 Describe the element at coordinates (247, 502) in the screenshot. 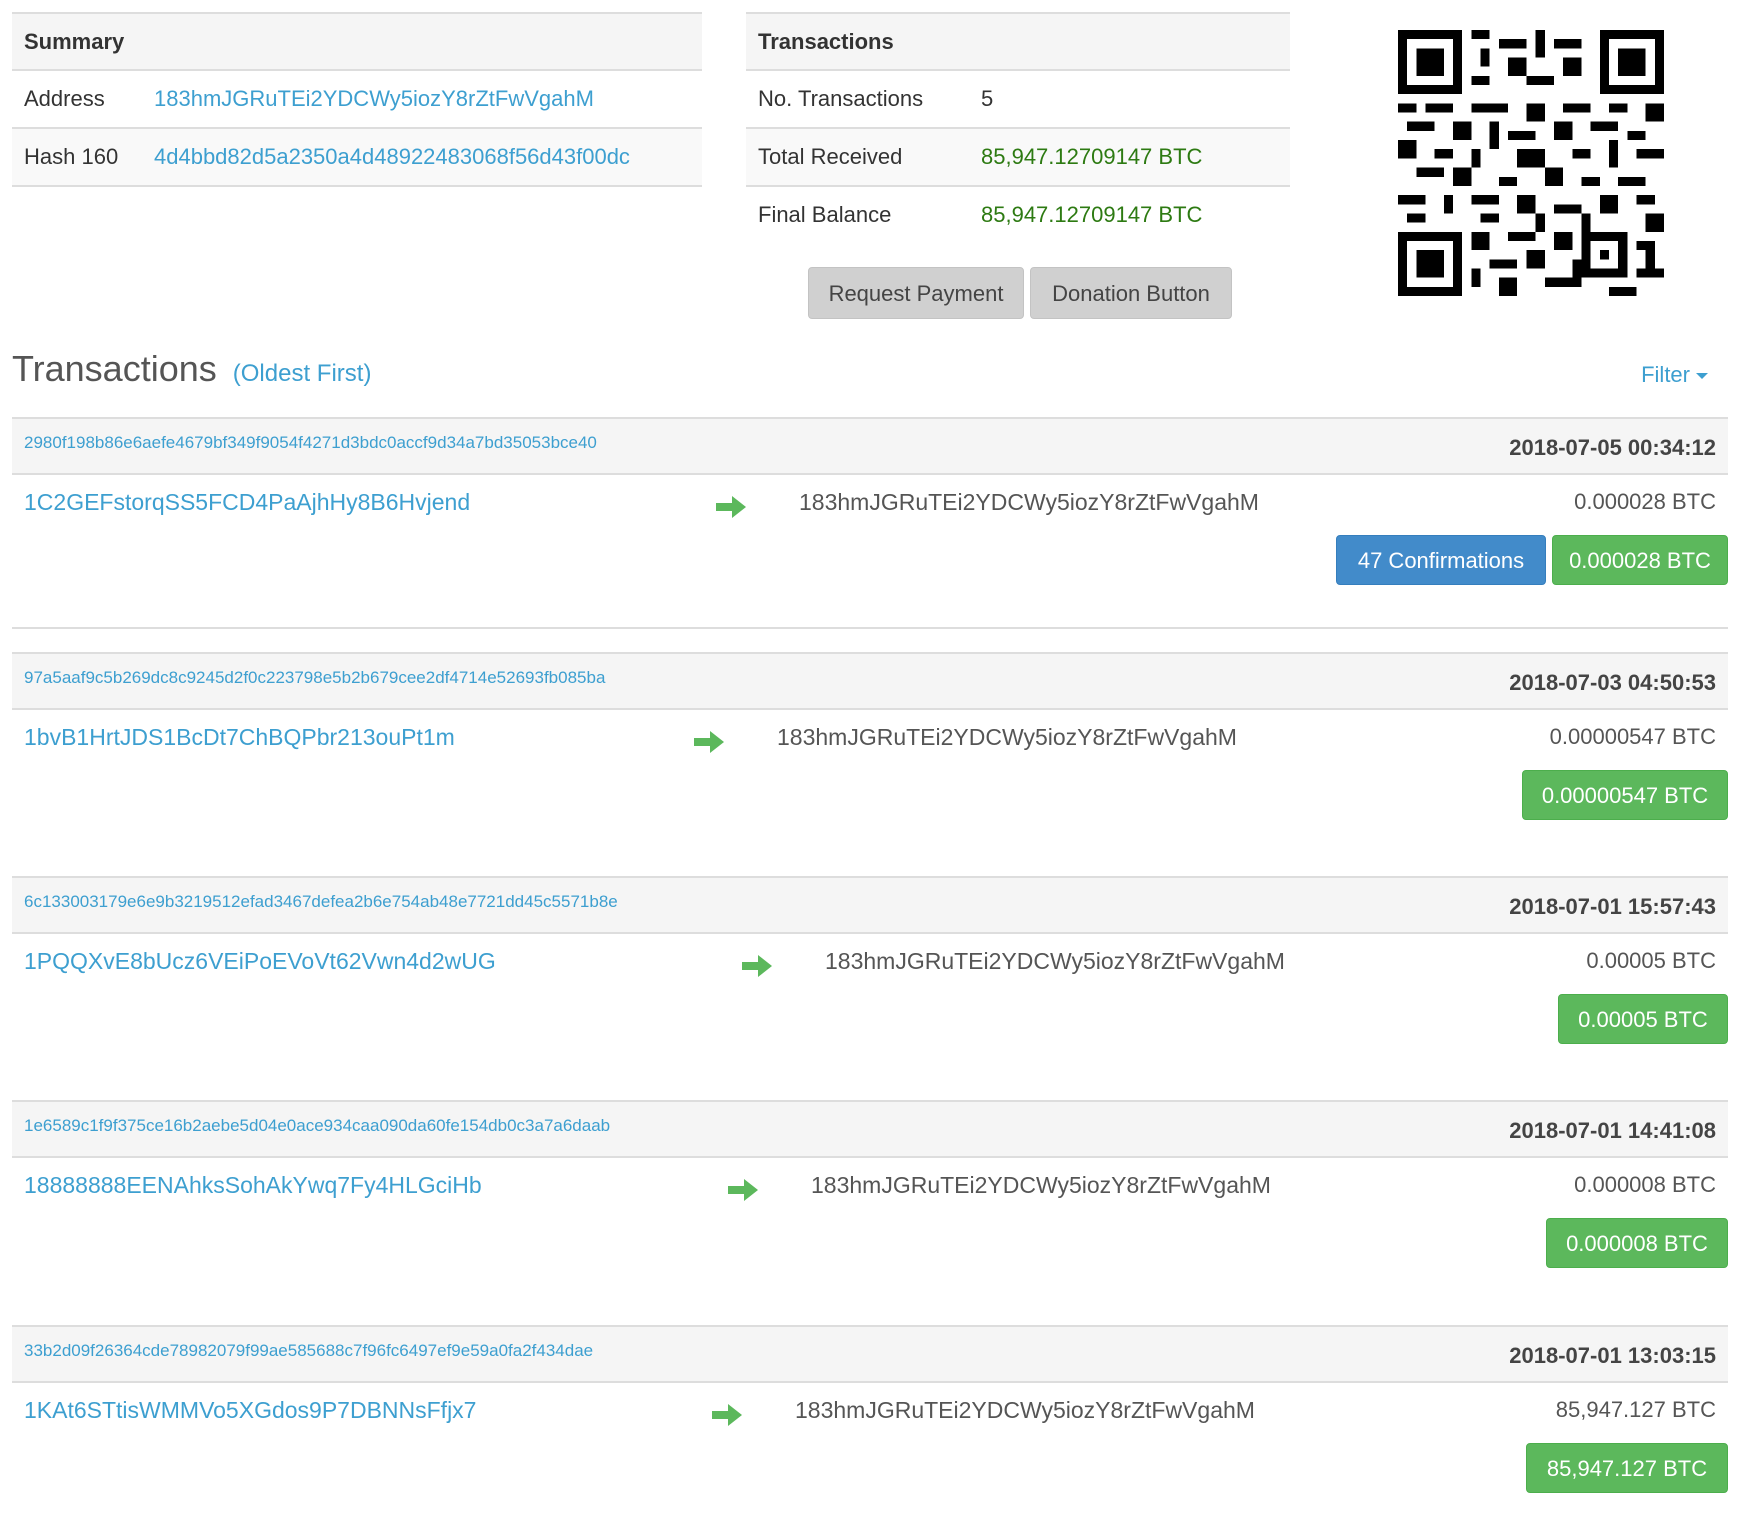

I see `tx-from-address-link: 1C2GEFstorqSS5FCD4PaAjhHy8B6Hvjend` at that location.